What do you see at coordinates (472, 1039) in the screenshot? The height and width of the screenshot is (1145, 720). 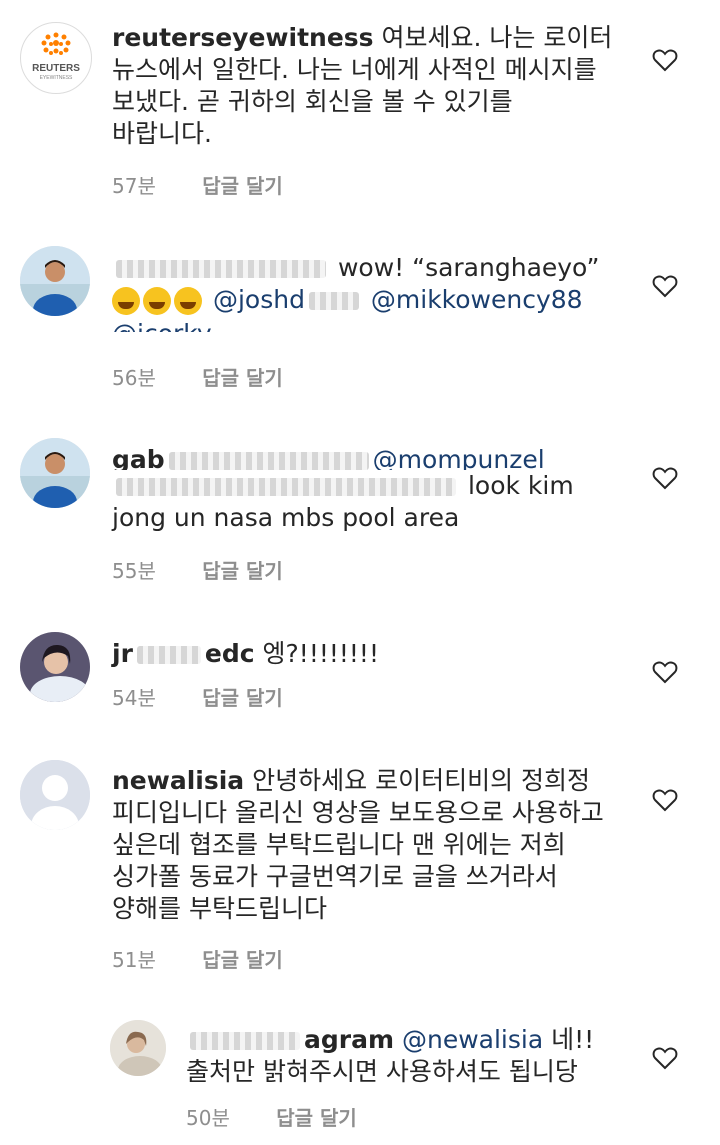 I see `mention-link: @newalisia` at bounding box center [472, 1039].